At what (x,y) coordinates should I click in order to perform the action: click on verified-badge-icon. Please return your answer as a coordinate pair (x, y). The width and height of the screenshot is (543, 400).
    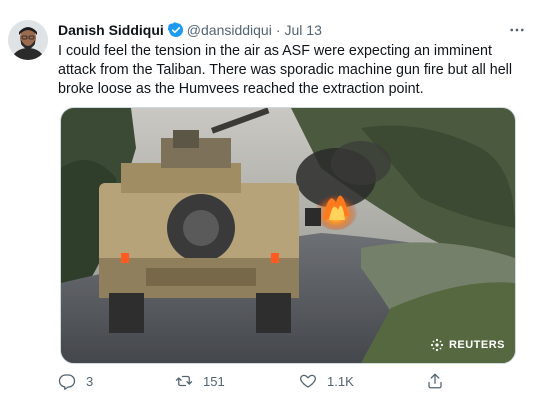
    Looking at the image, I should click on (175, 29).